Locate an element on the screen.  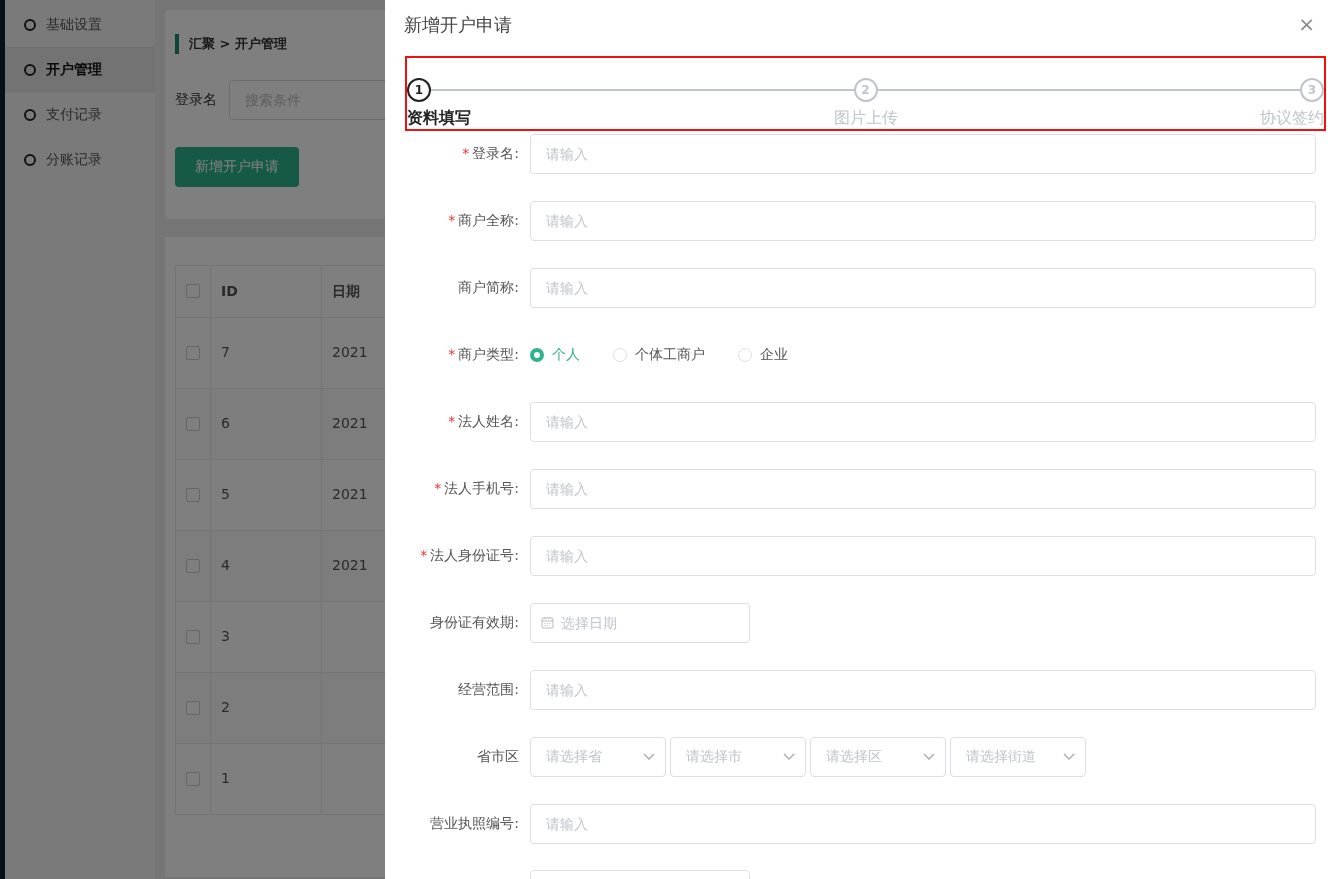
radio-option: 企业 is located at coordinates (763, 354).